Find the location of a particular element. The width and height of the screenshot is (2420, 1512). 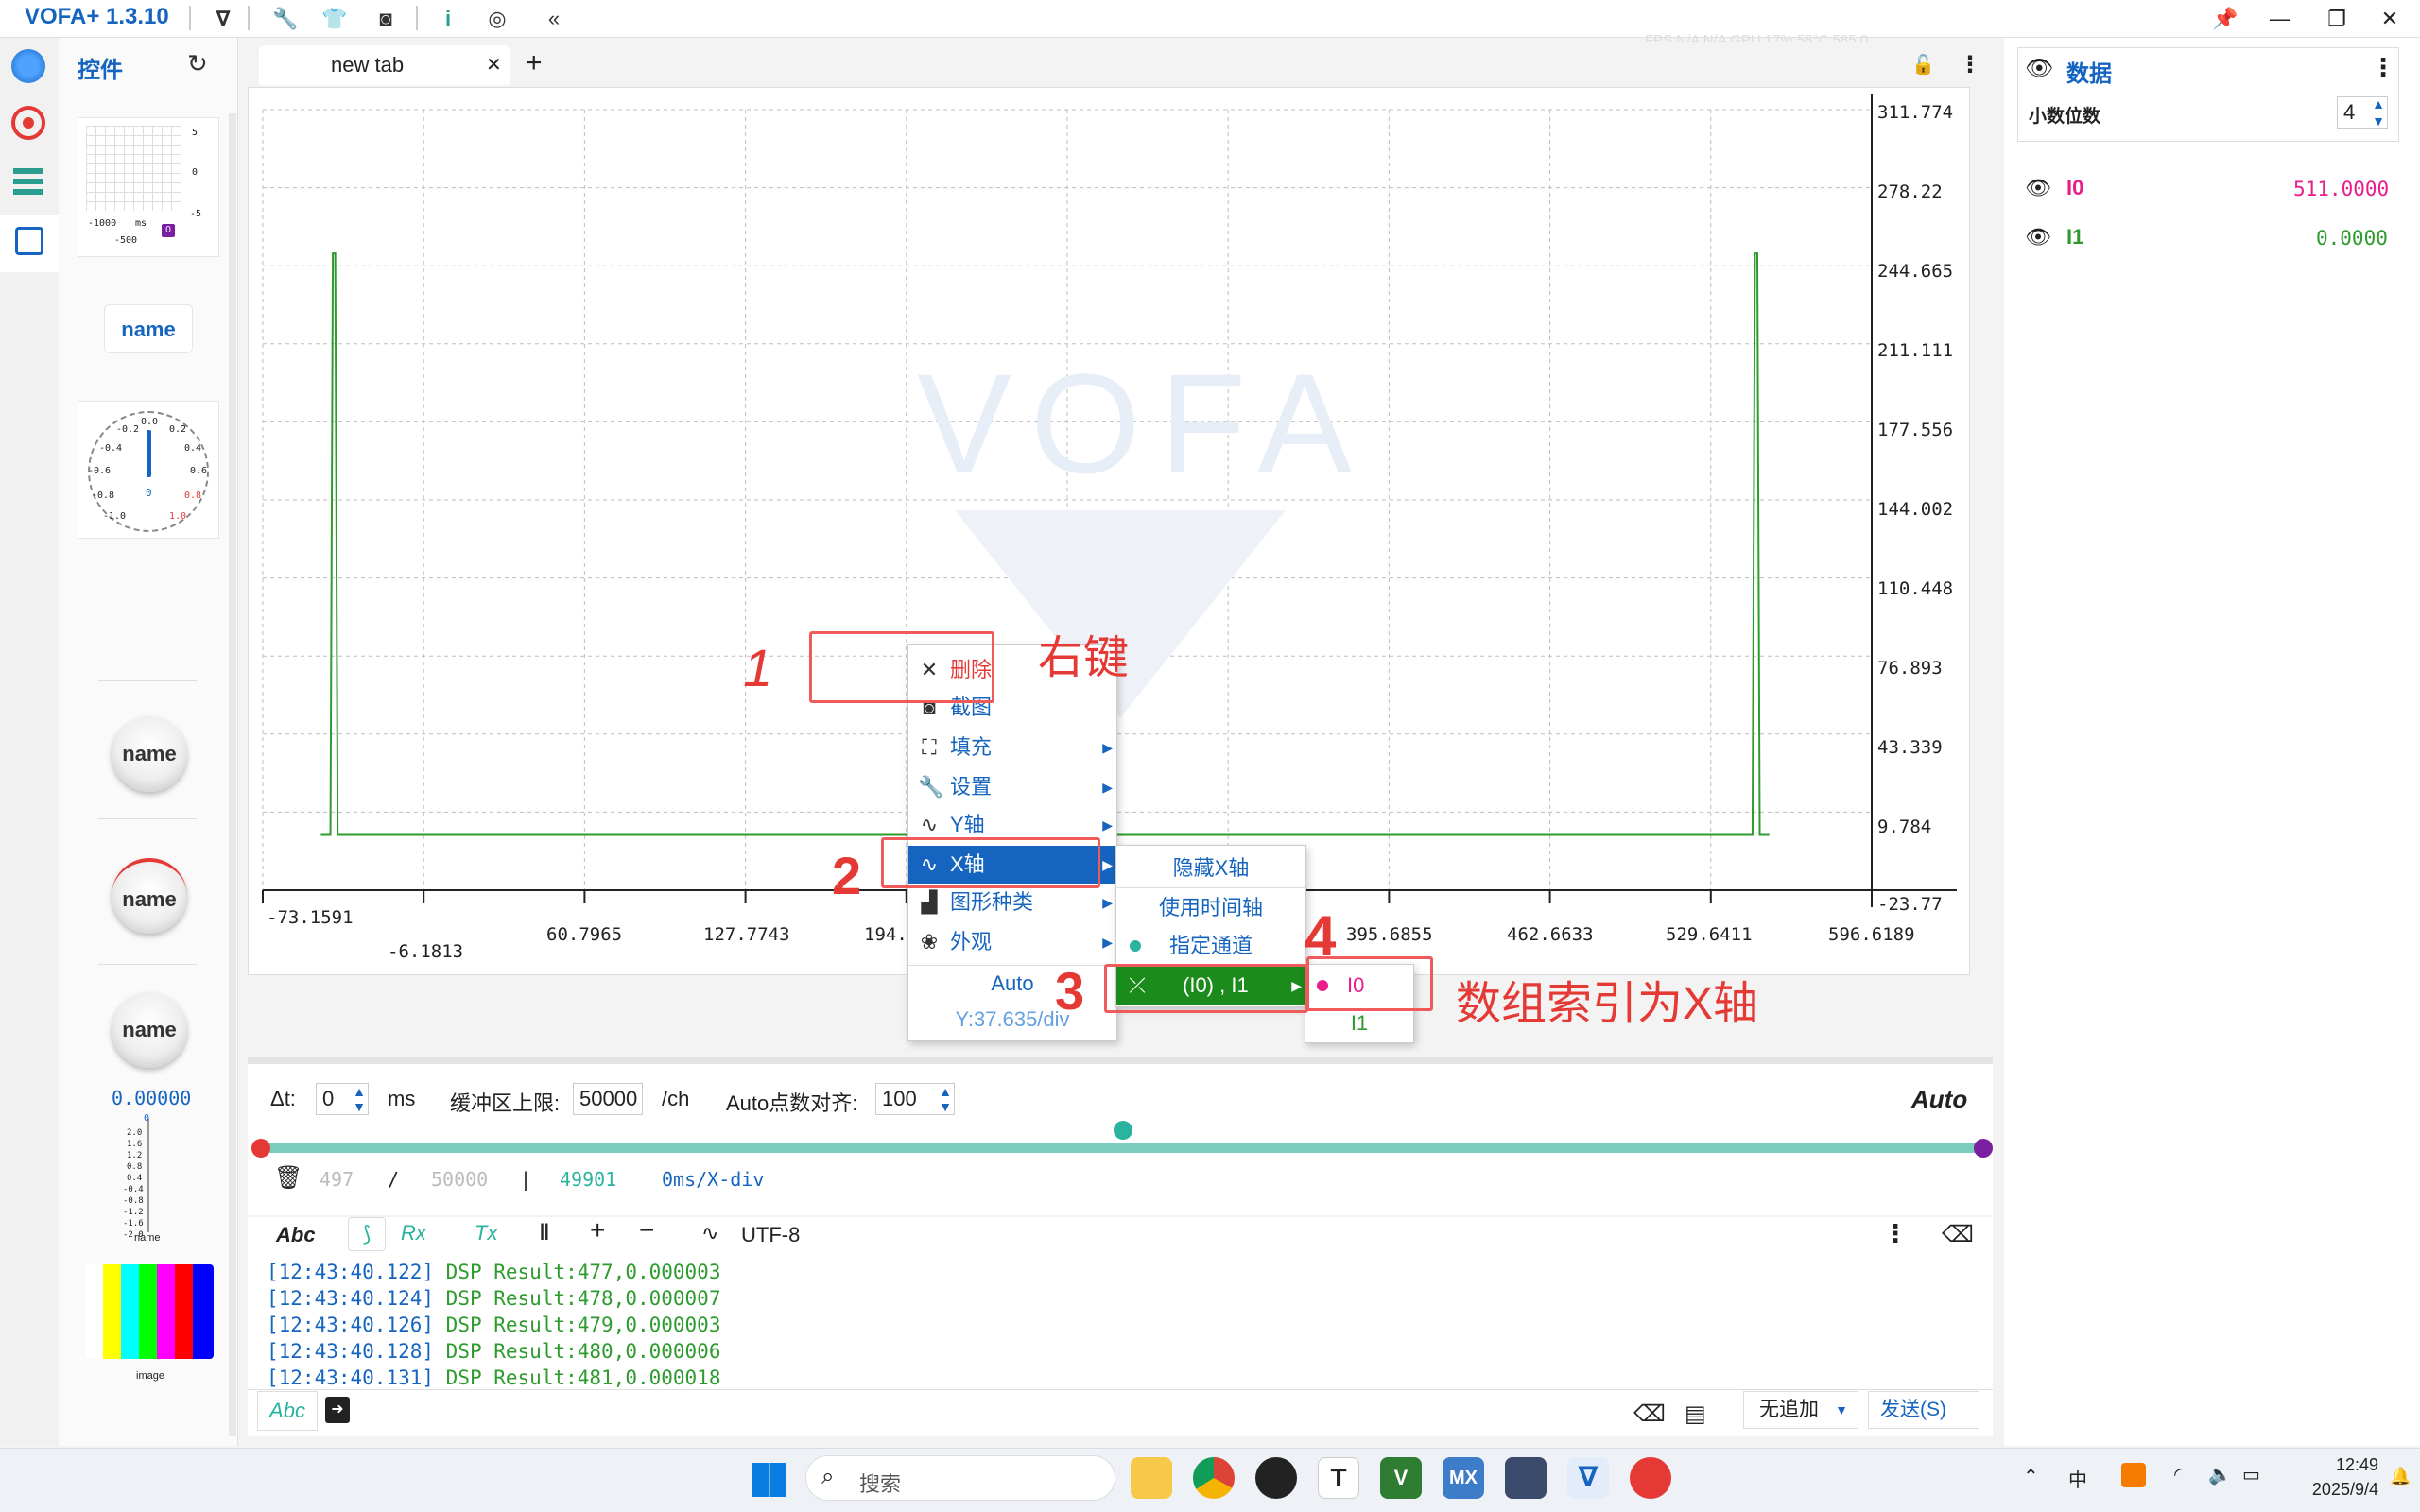

wifi-icon: ◜ is located at coordinates (2178, 1474).